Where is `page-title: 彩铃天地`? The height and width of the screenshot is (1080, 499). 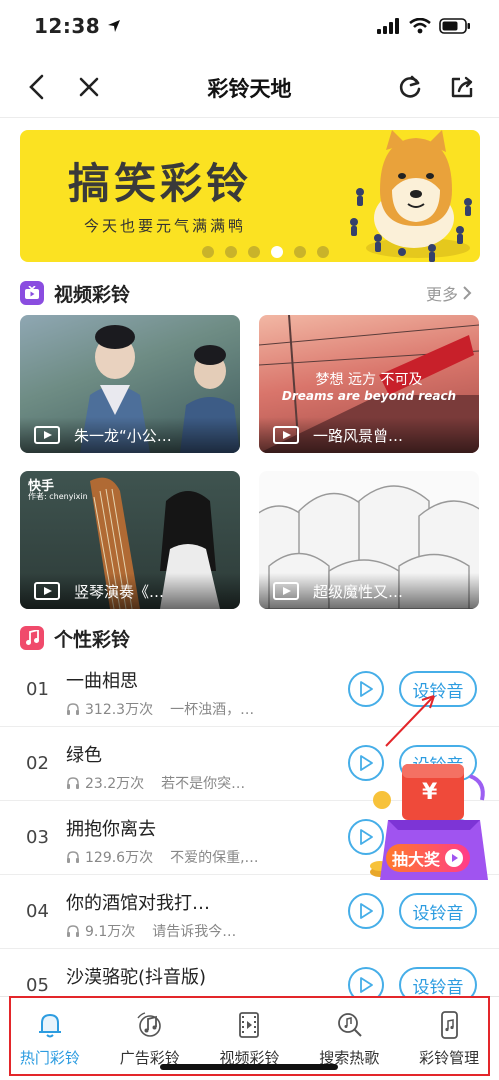
page-title: 彩铃天地 is located at coordinates (249, 88).